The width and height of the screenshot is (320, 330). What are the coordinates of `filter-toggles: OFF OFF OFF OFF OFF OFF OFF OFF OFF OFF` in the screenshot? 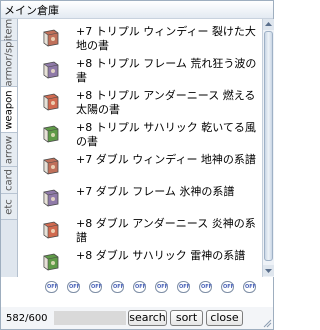 It's located at (140, 287).